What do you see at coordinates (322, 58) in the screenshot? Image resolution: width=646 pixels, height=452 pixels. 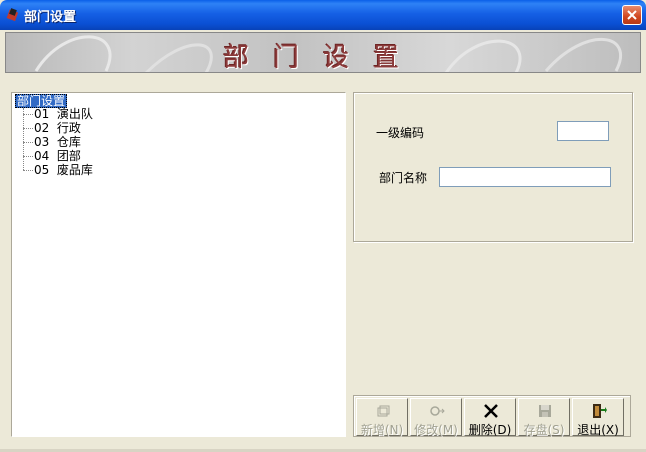 I see `banner-title: 部门设置` at bounding box center [322, 58].